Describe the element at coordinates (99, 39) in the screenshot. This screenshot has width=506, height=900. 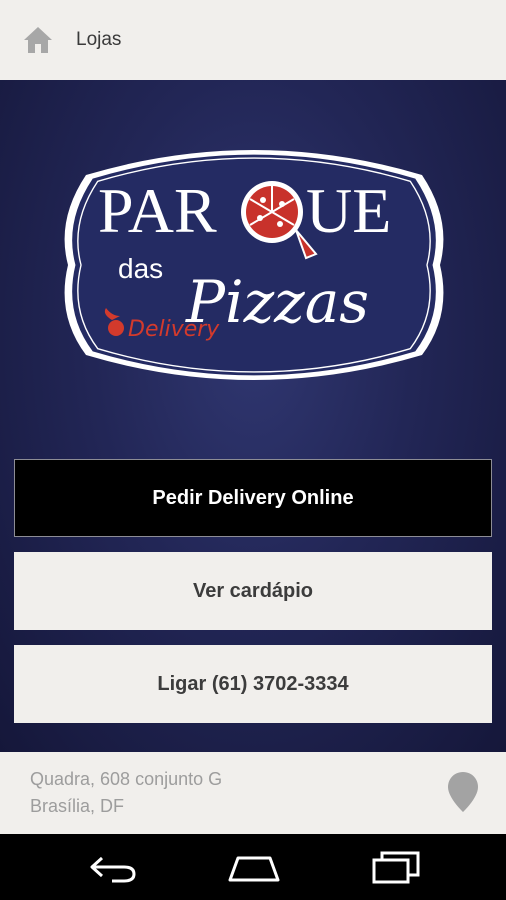
I see `page-title: Lojas` at that location.